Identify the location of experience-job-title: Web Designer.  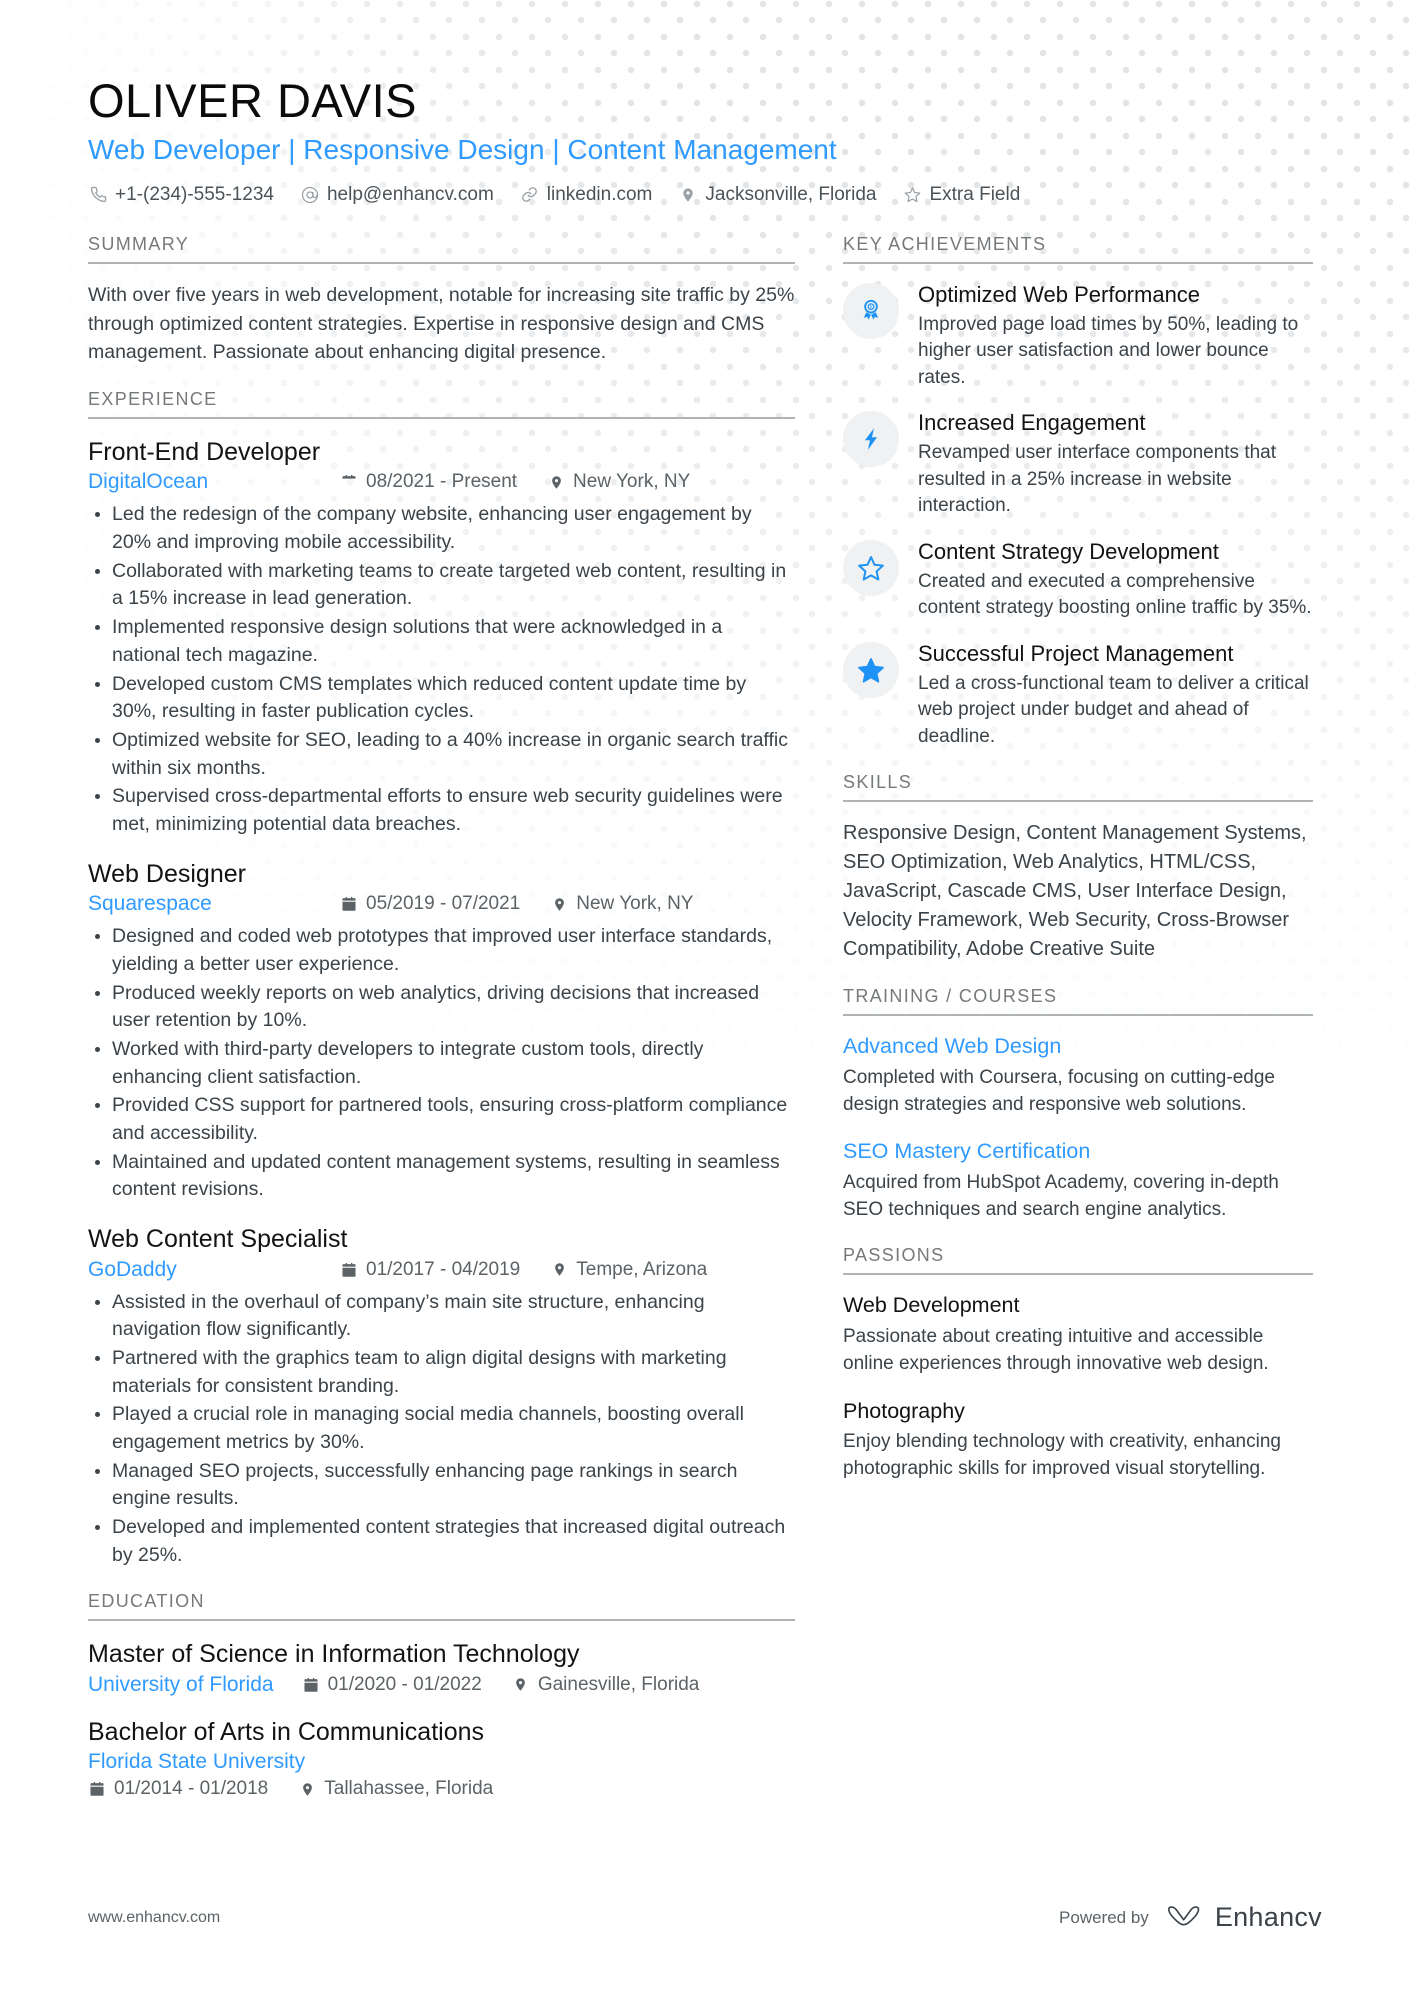
(167, 873).